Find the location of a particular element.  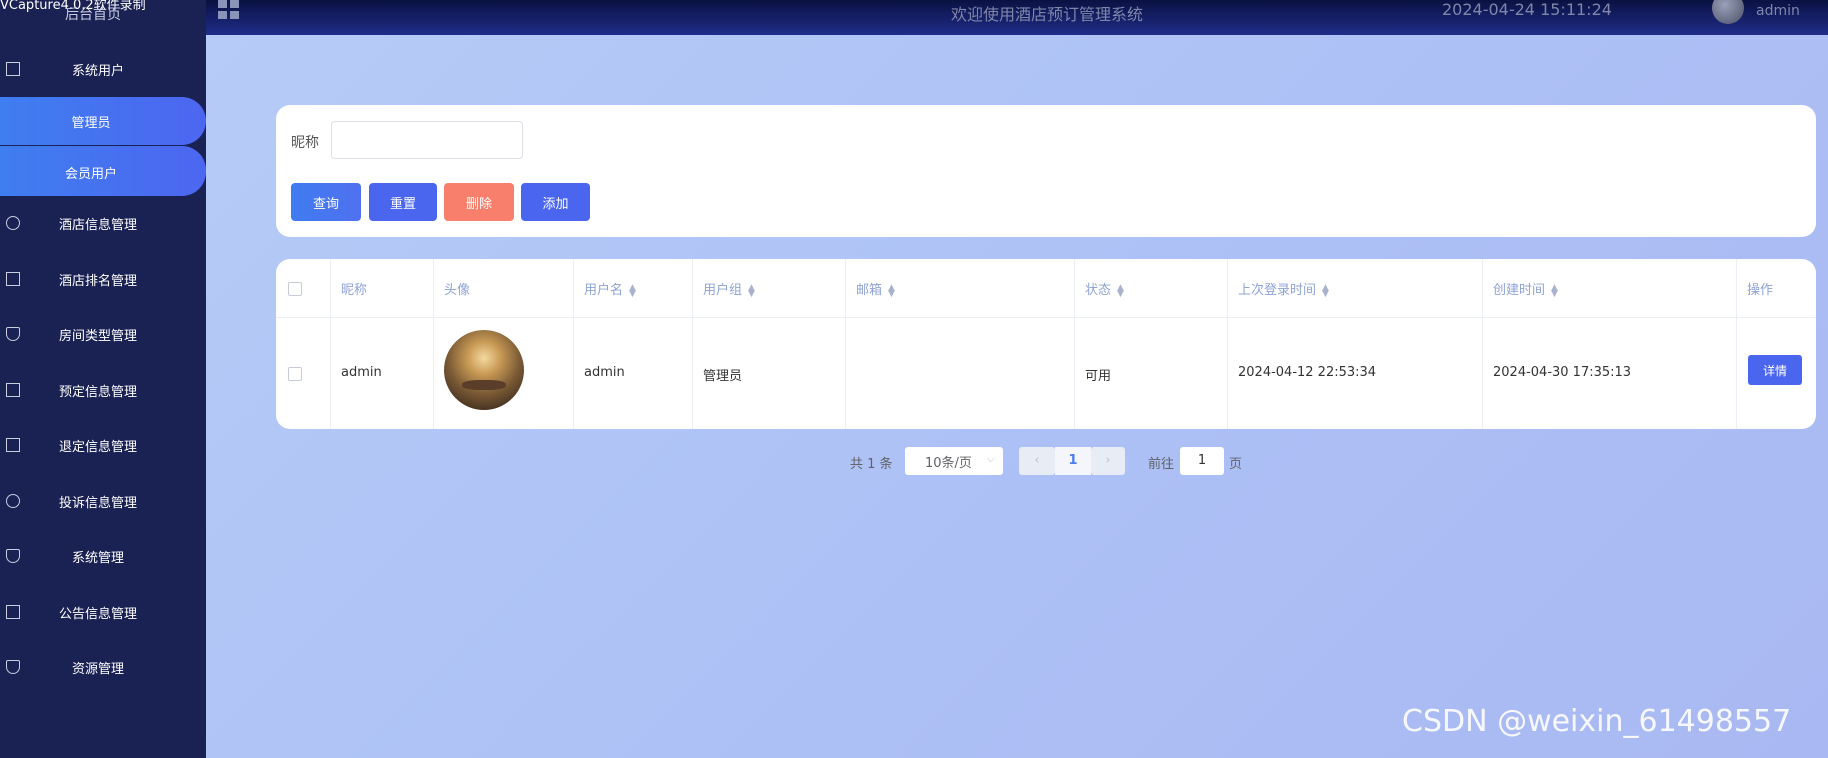

row-checkbox is located at coordinates (295, 374).